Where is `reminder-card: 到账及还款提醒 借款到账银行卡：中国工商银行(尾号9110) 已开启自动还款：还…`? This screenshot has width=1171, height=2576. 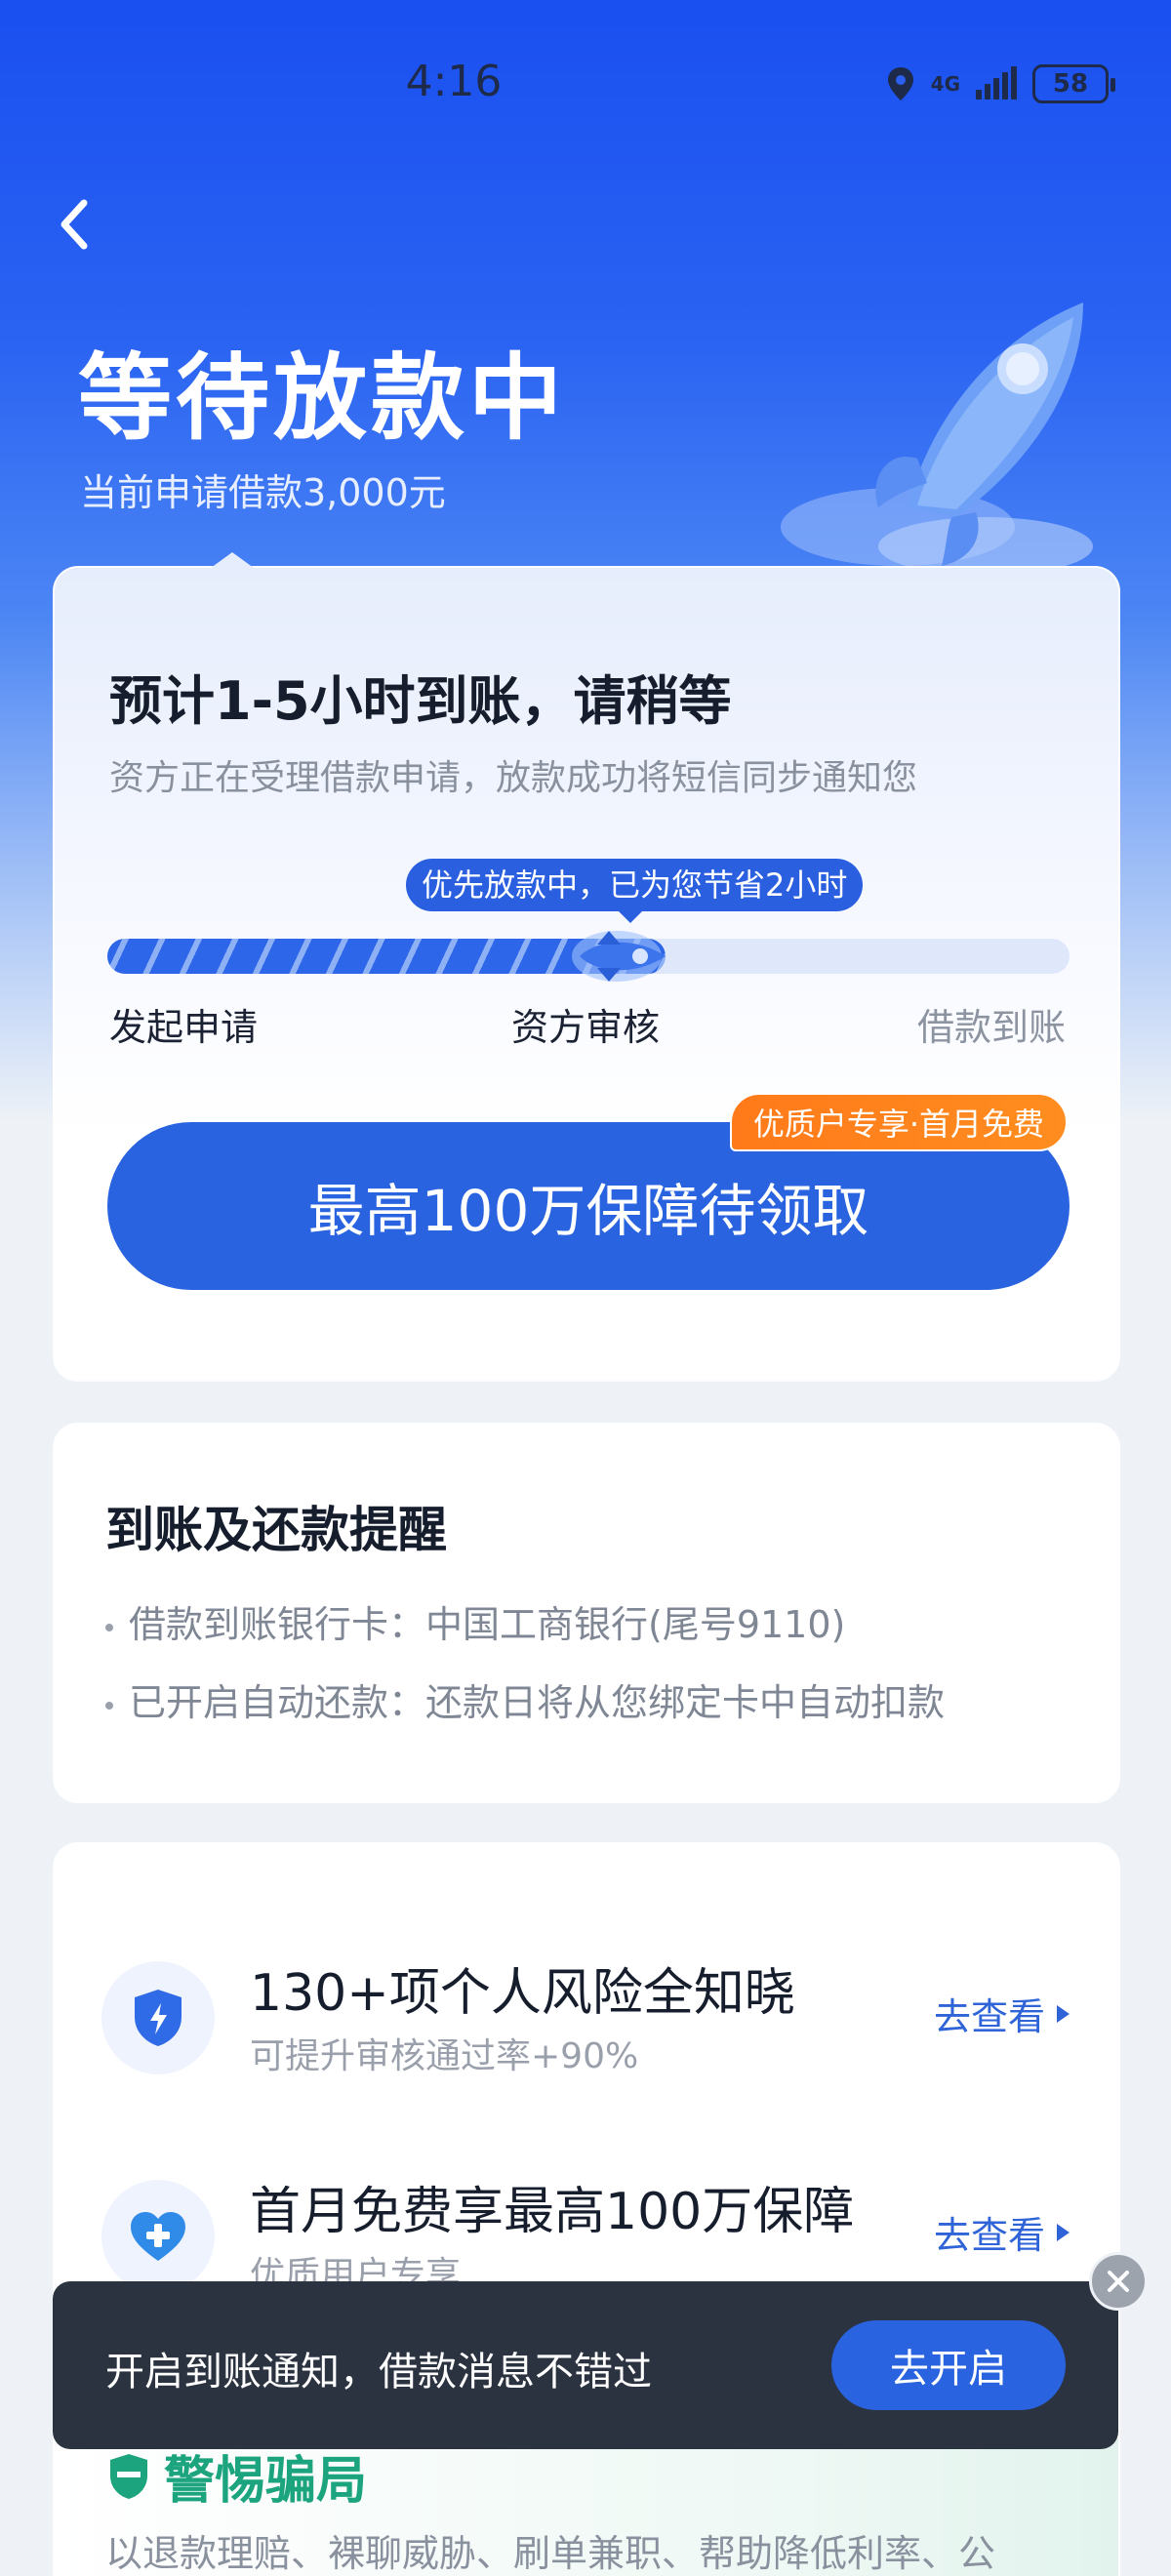
reminder-card: 到账及还款提醒 借款到账银行卡：中国工商银行(尾号9110) 已开启自动还款：还… is located at coordinates (586, 1613).